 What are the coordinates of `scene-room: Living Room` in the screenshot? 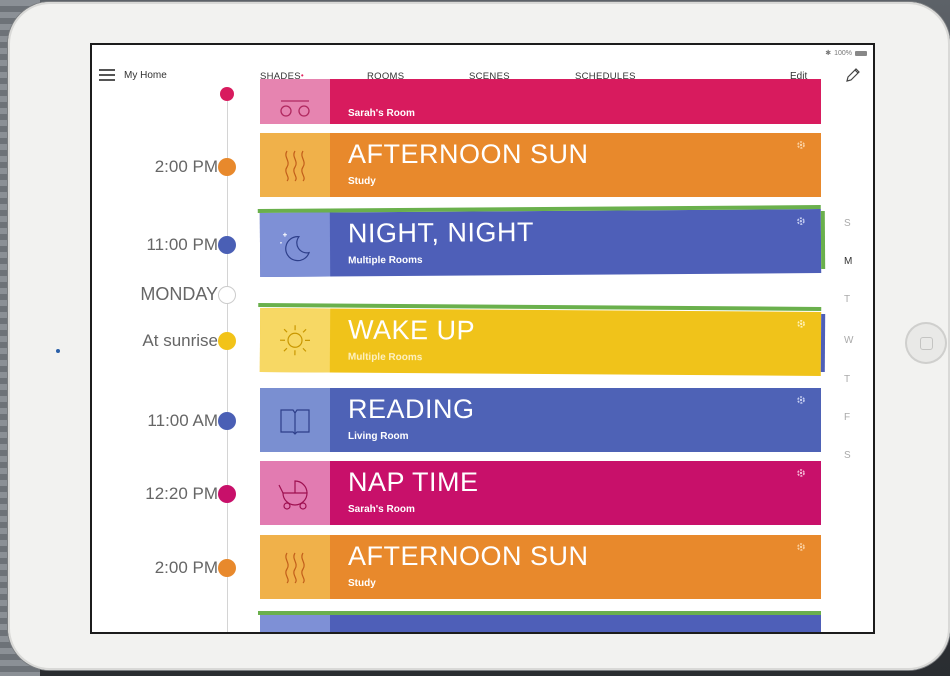 It's located at (378, 436).